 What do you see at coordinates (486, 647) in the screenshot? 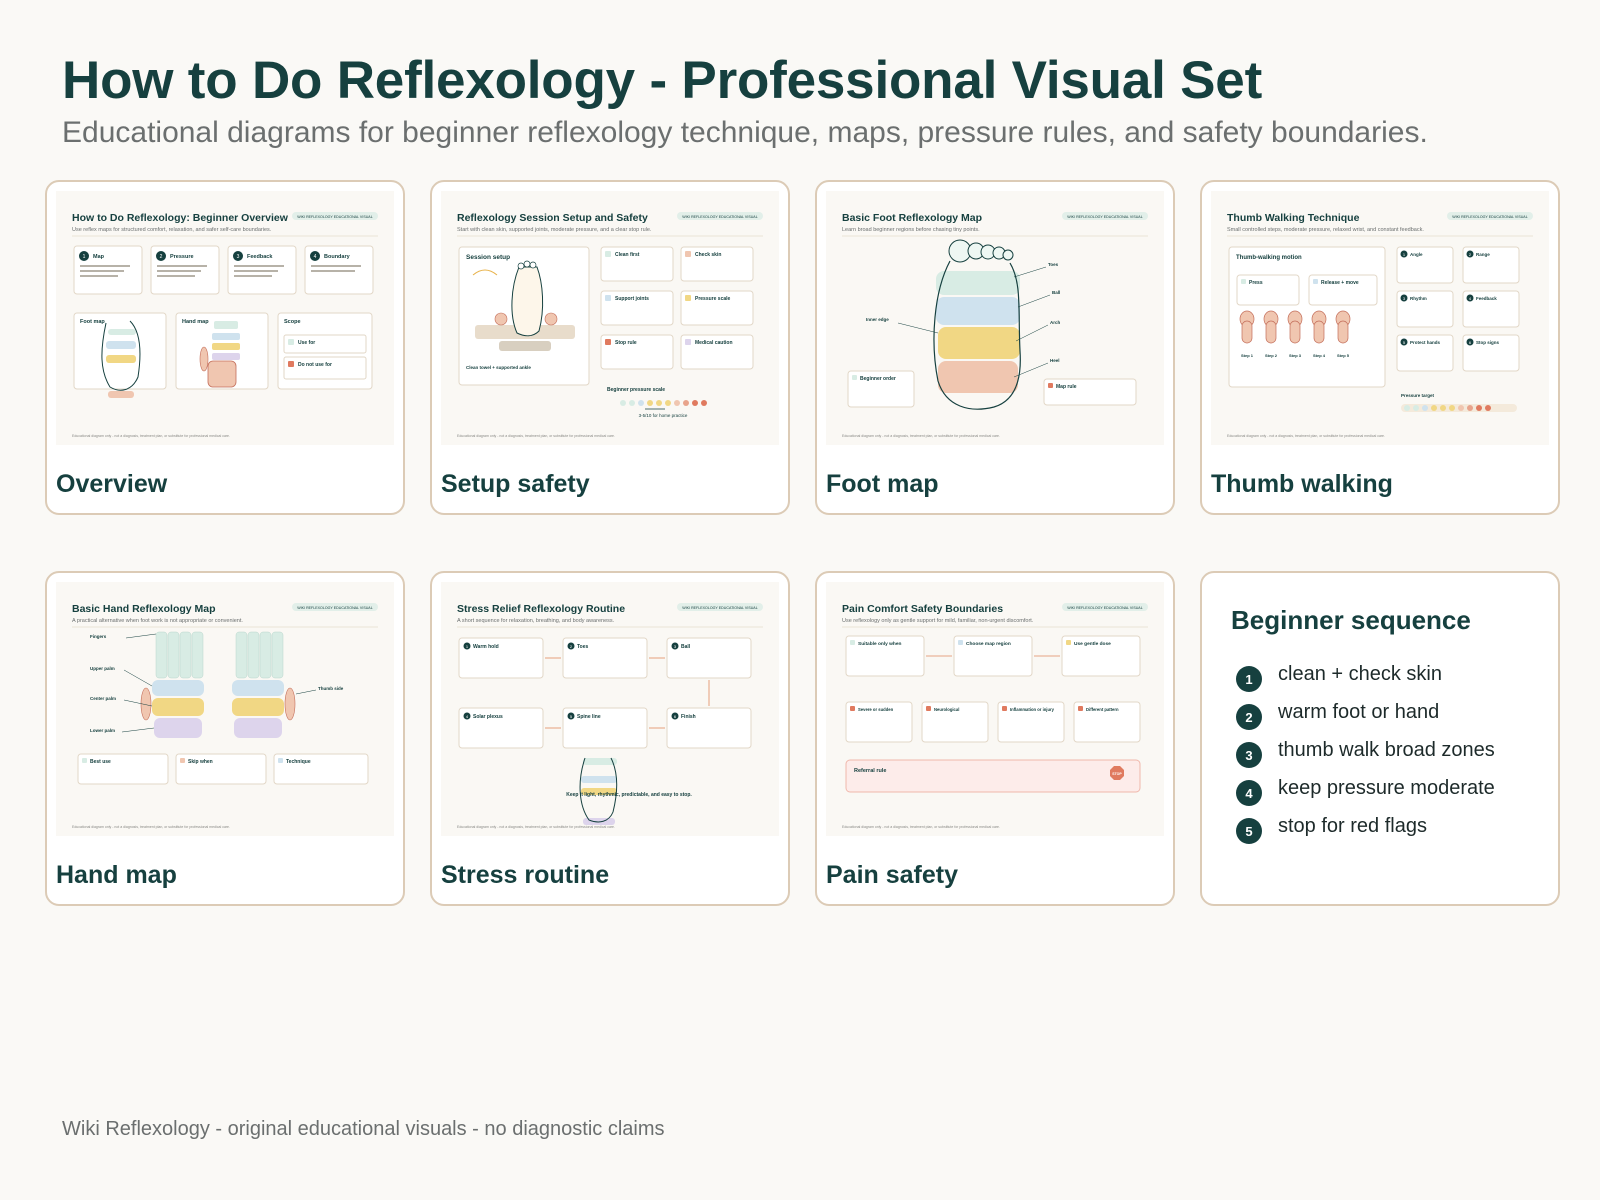
I see `svg-text: Warm hold` at bounding box center [486, 647].